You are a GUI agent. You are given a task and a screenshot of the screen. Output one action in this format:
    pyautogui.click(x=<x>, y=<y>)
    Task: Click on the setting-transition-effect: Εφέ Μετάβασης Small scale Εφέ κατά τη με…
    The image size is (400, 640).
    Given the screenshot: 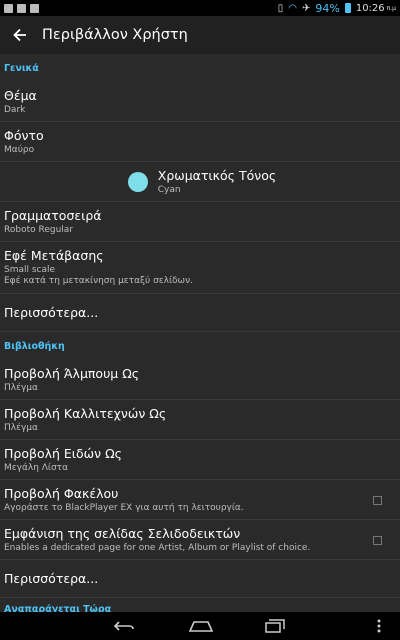 What is the action you would take?
    pyautogui.click(x=200, y=268)
    